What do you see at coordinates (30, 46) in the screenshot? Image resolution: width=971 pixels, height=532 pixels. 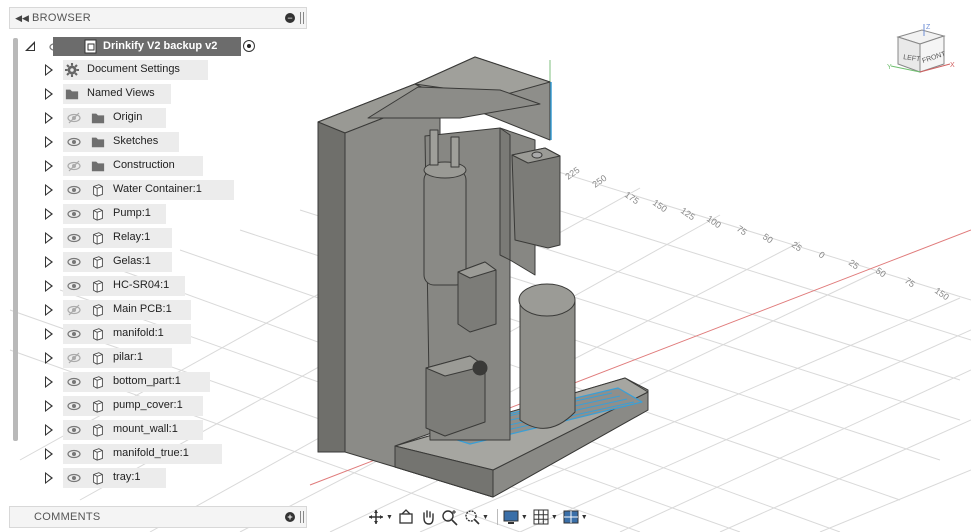 I see `expand-root-icon` at bounding box center [30, 46].